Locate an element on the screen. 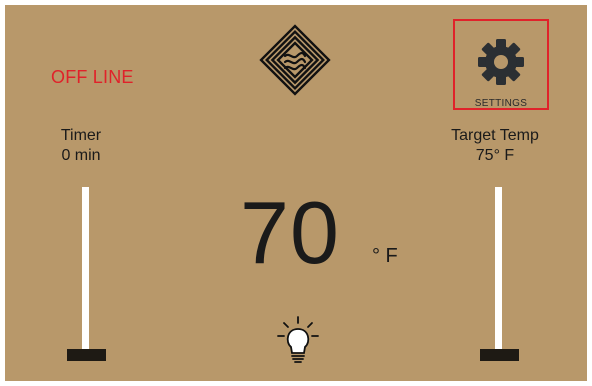 The image size is (592, 386). settings-label: SETTINGS is located at coordinates (501, 103).